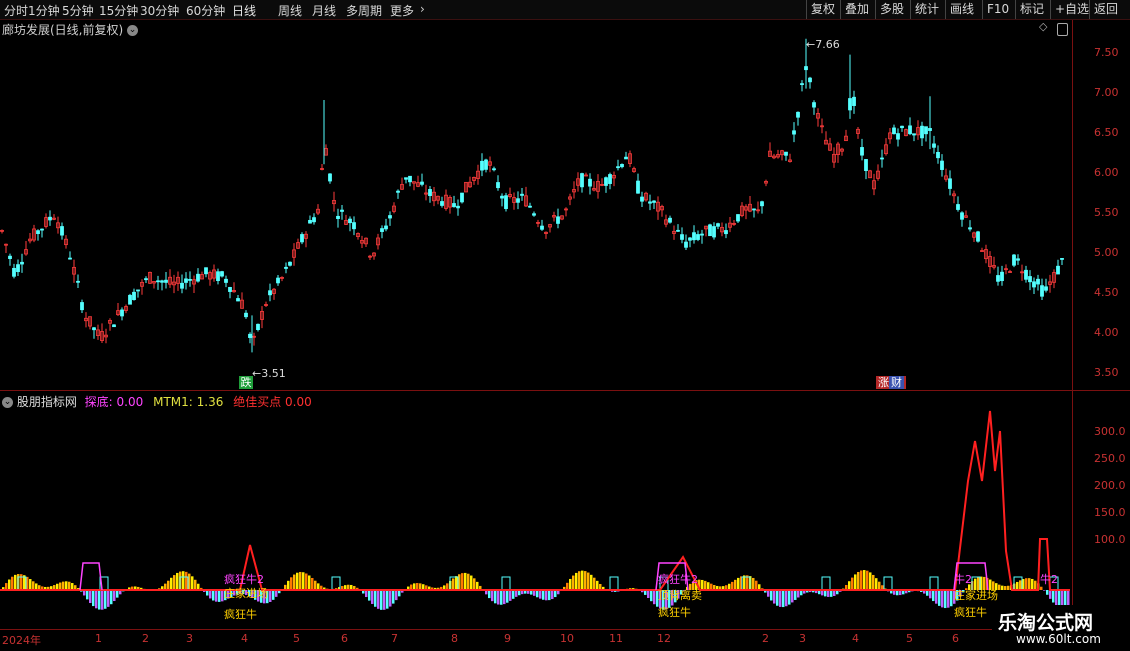 Image resolution: width=1130 pixels, height=651 pixels. What do you see at coordinates (856, 9) in the screenshot?
I see `overlay-button: 叠加` at bounding box center [856, 9].